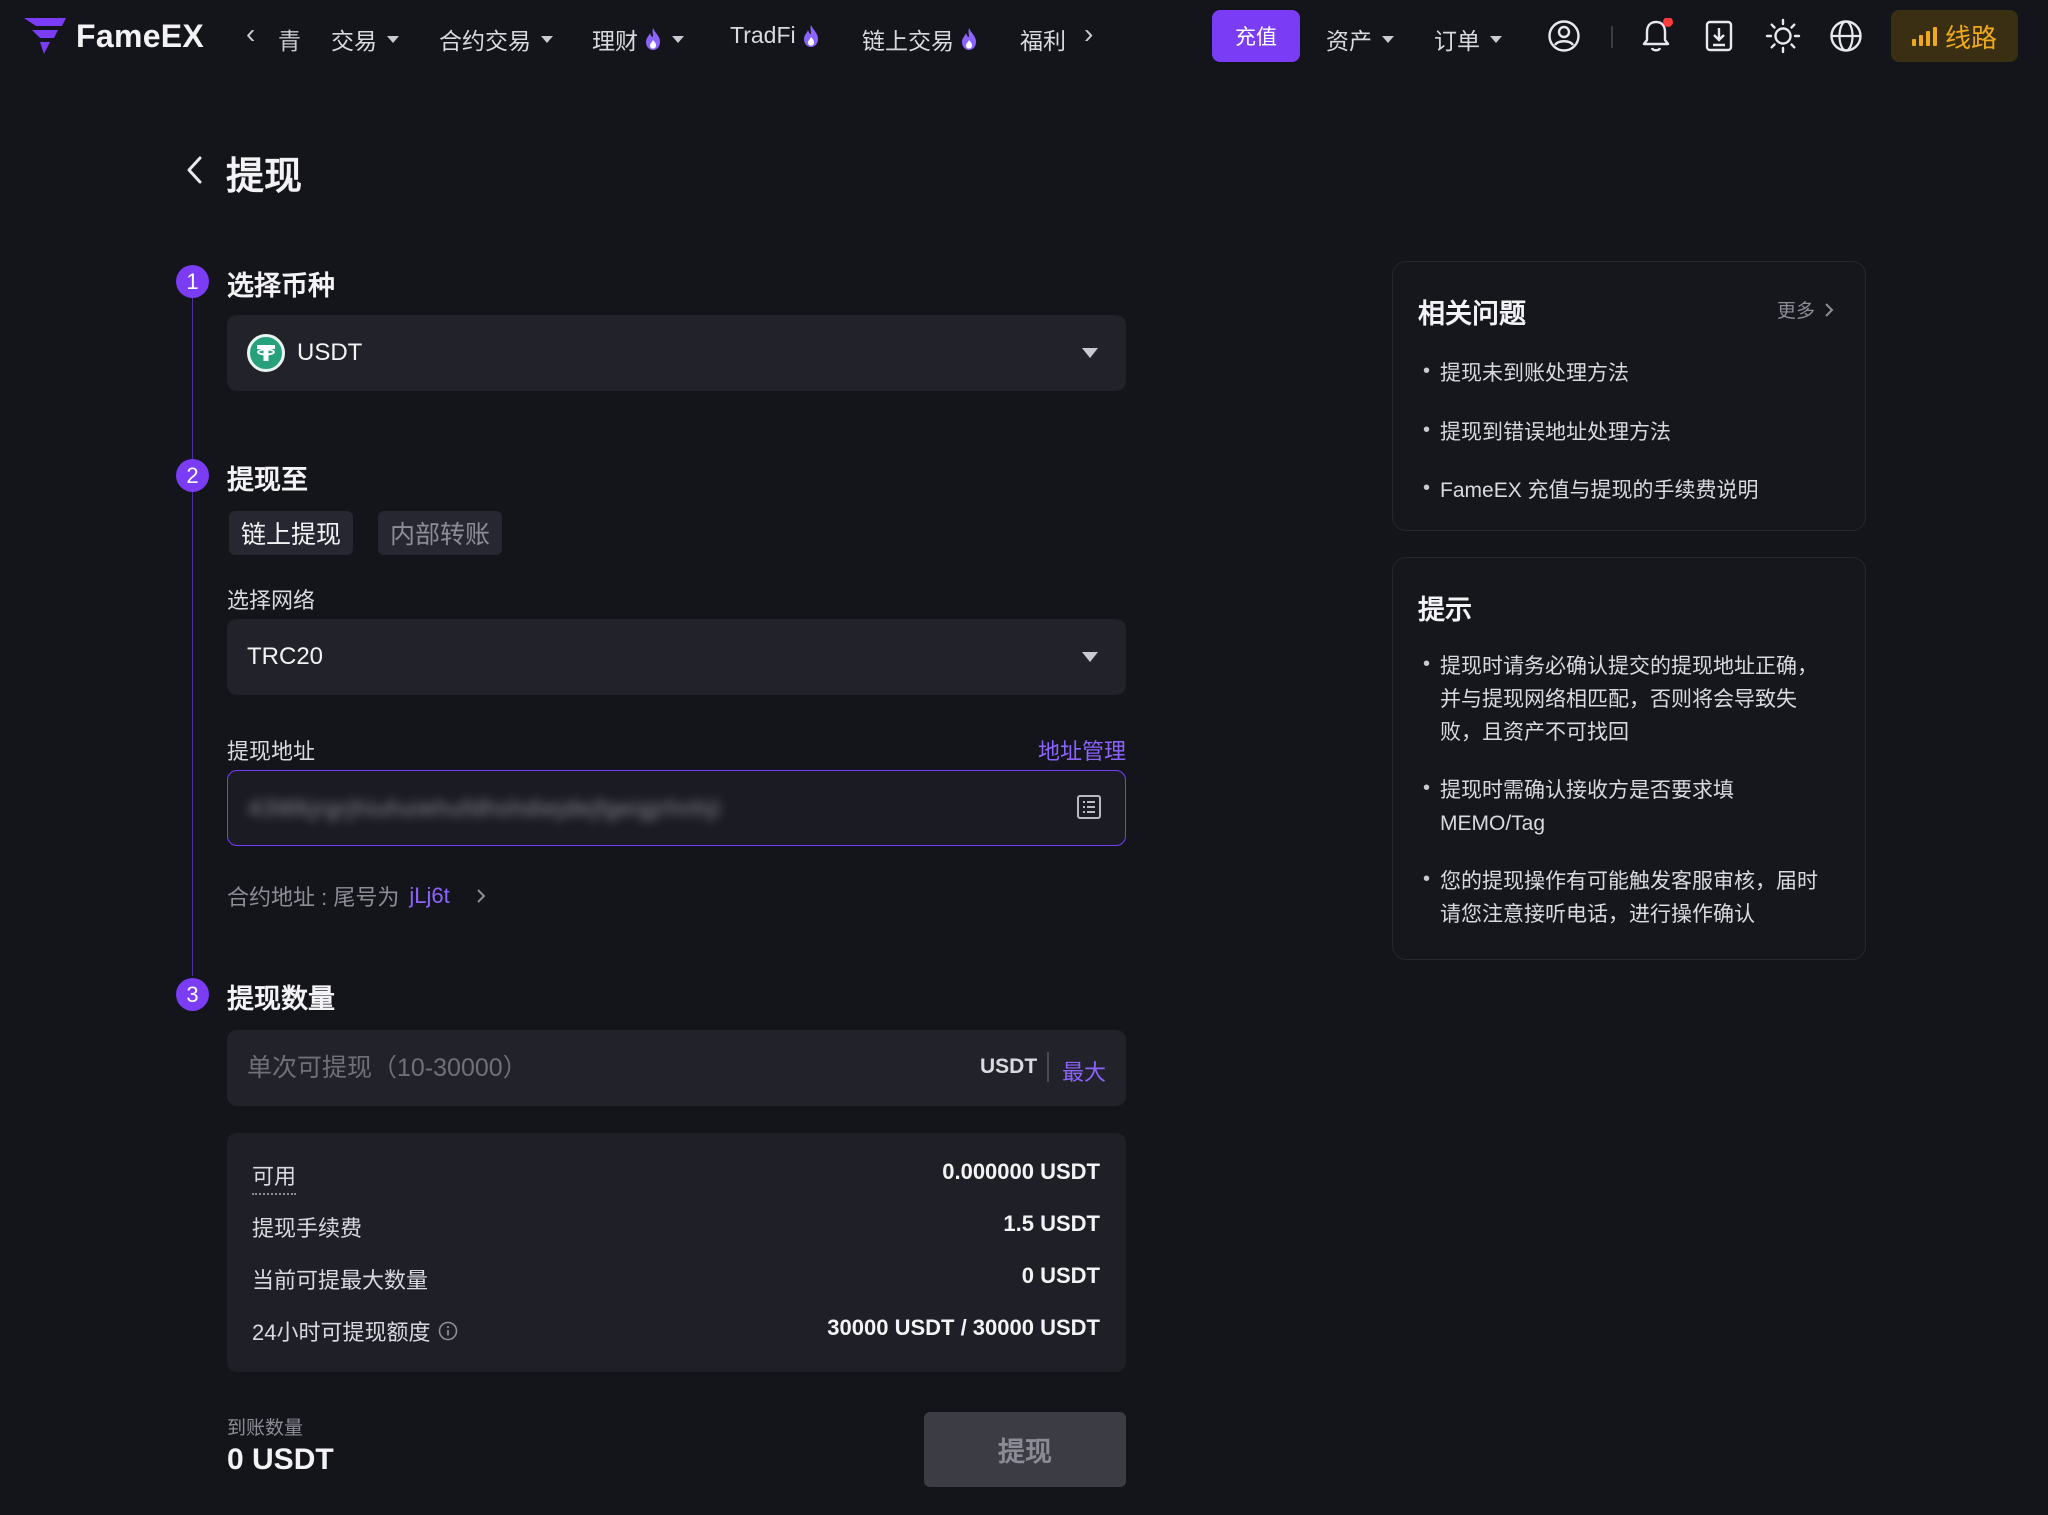 The image size is (2048, 1515). I want to click on amount-input, so click(547, 1068).